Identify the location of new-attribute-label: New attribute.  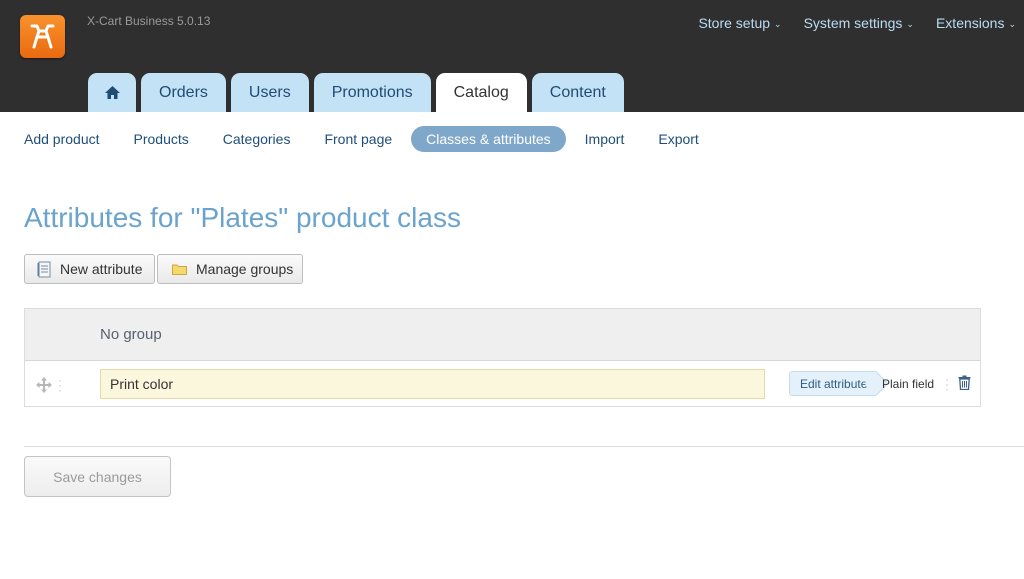
(101, 269).